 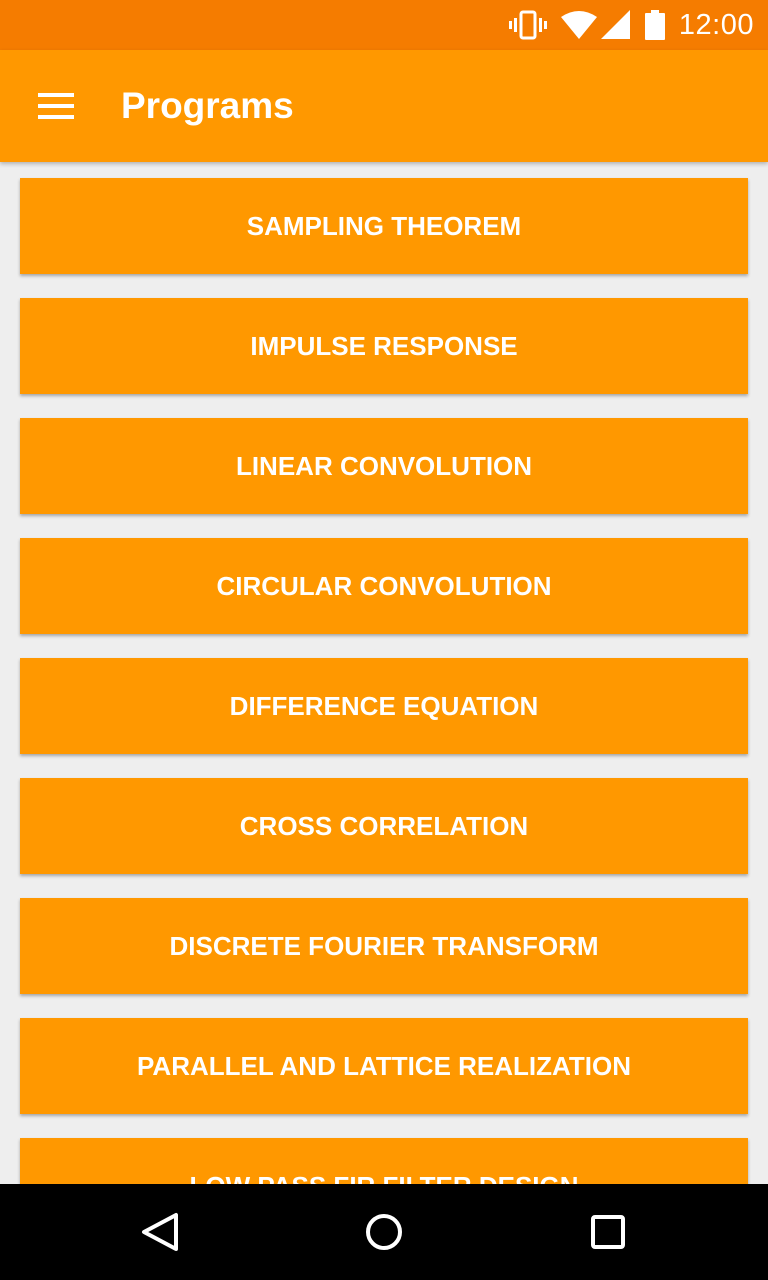 I want to click on program-button-linear-convolution: LINEAR CONVOLUTION, so click(x=384, y=466).